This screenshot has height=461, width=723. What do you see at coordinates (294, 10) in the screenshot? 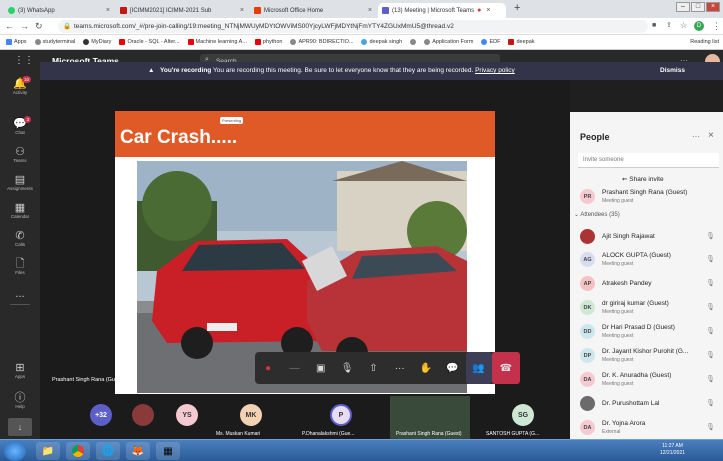
I see `tab-label: Microsoft Office Home` at bounding box center [294, 10].